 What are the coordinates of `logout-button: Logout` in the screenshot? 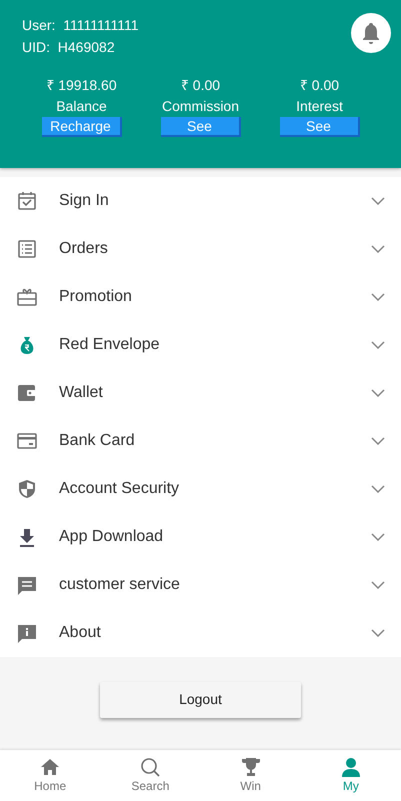 It's located at (200, 700).